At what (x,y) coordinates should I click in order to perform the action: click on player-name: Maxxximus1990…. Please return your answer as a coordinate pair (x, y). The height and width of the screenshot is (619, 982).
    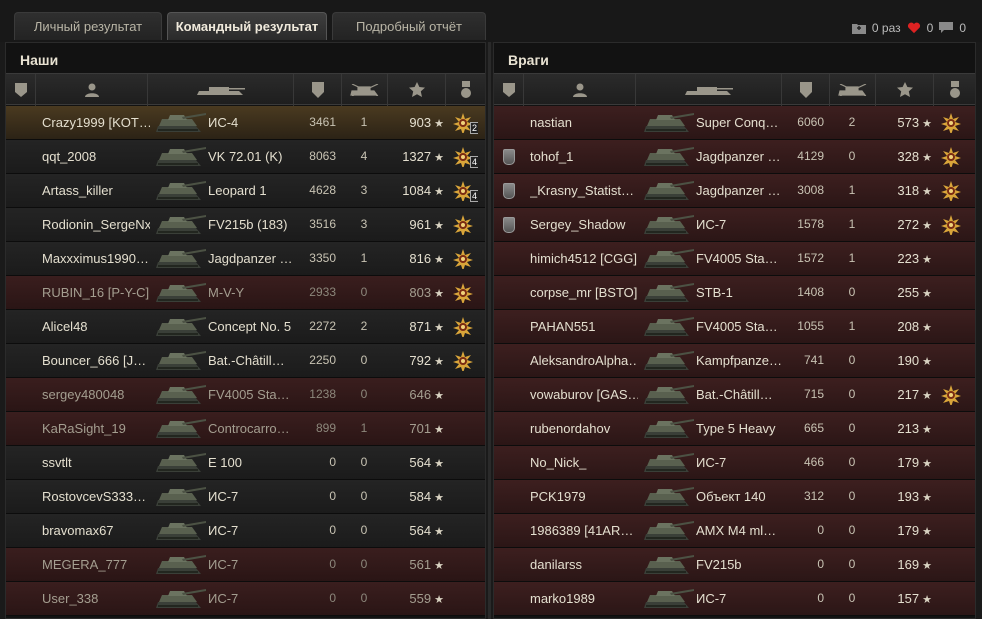
    Looking at the image, I should click on (96, 258).